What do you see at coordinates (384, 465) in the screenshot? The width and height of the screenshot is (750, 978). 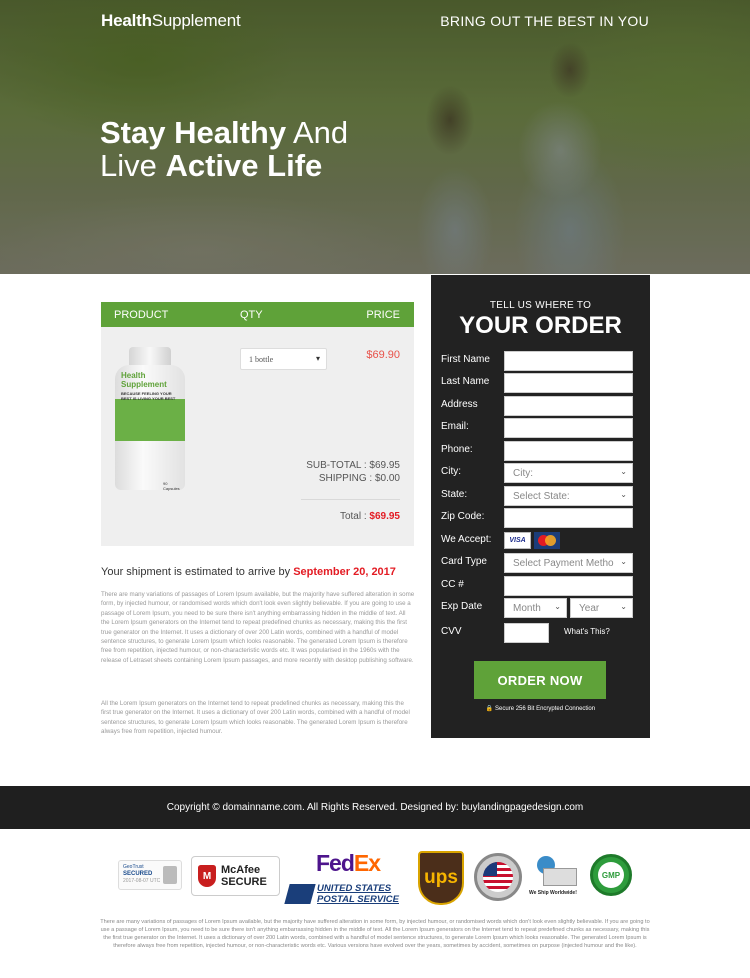 I see `subtotal-value: $69.95` at bounding box center [384, 465].